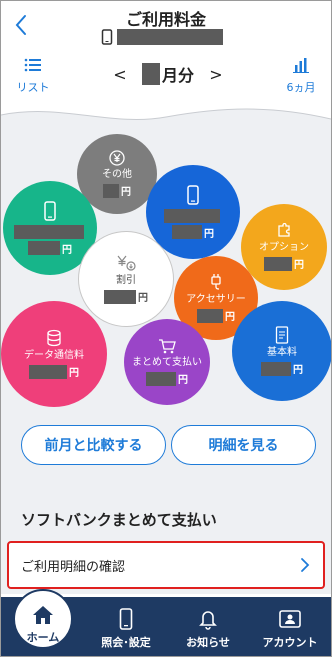 The width and height of the screenshot is (332, 657). Describe the element at coordinates (43, 615) in the screenshot. I see `home-icon` at that location.